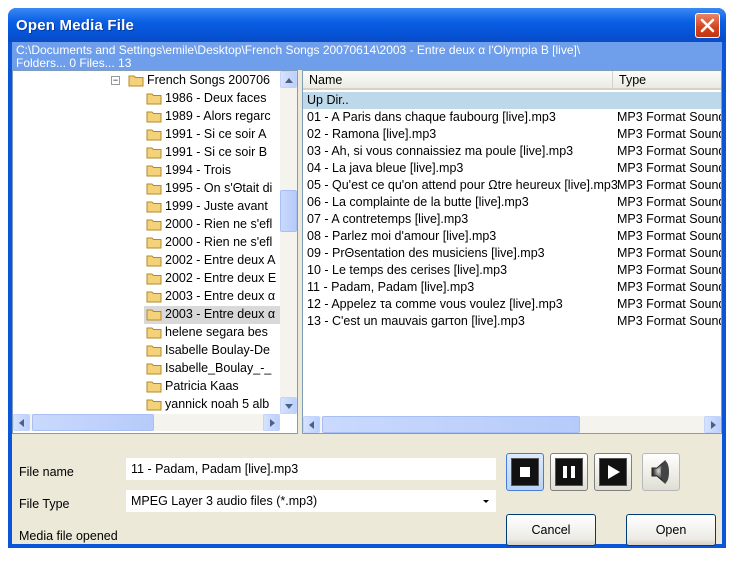  What do you see at coordinates (212, 333) in the screenshot?
I see `tree-item: helene segara bes` at bounding box center [212, 333].